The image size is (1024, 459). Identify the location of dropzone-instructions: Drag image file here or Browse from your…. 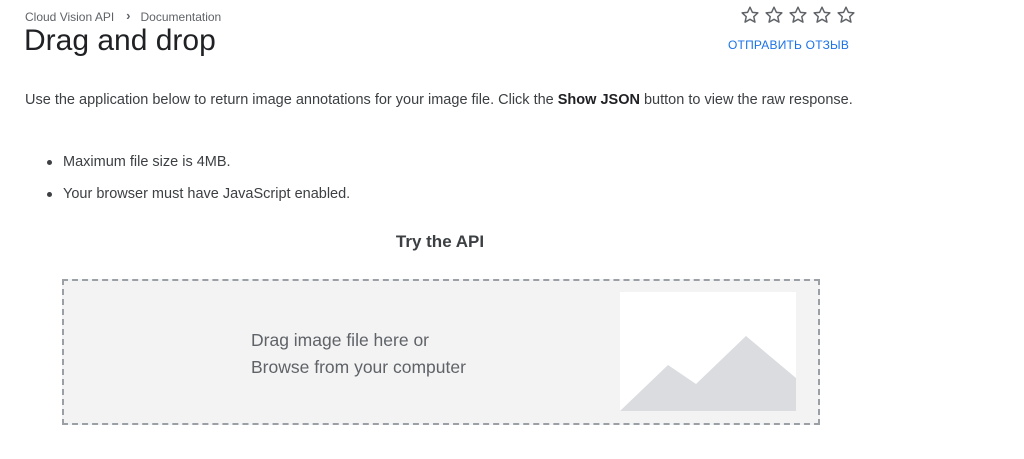
(358, 354).